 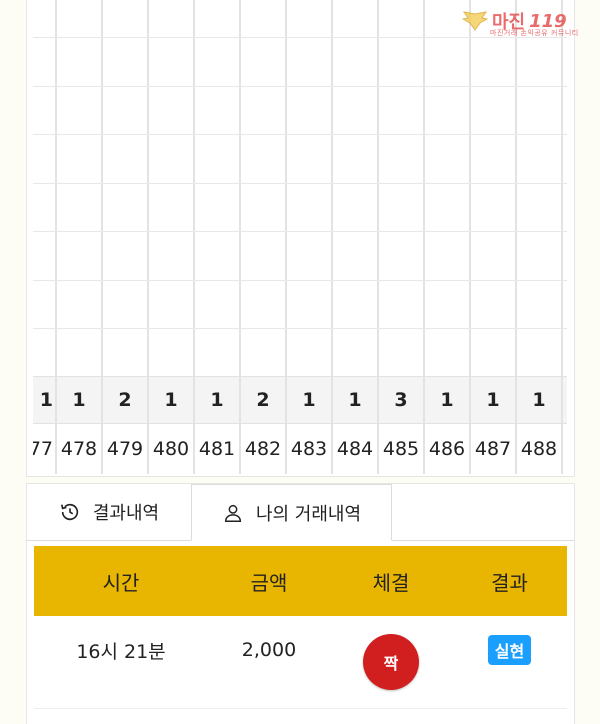 I want to click on round-id-cell: 484, so click(x=356, y=449).